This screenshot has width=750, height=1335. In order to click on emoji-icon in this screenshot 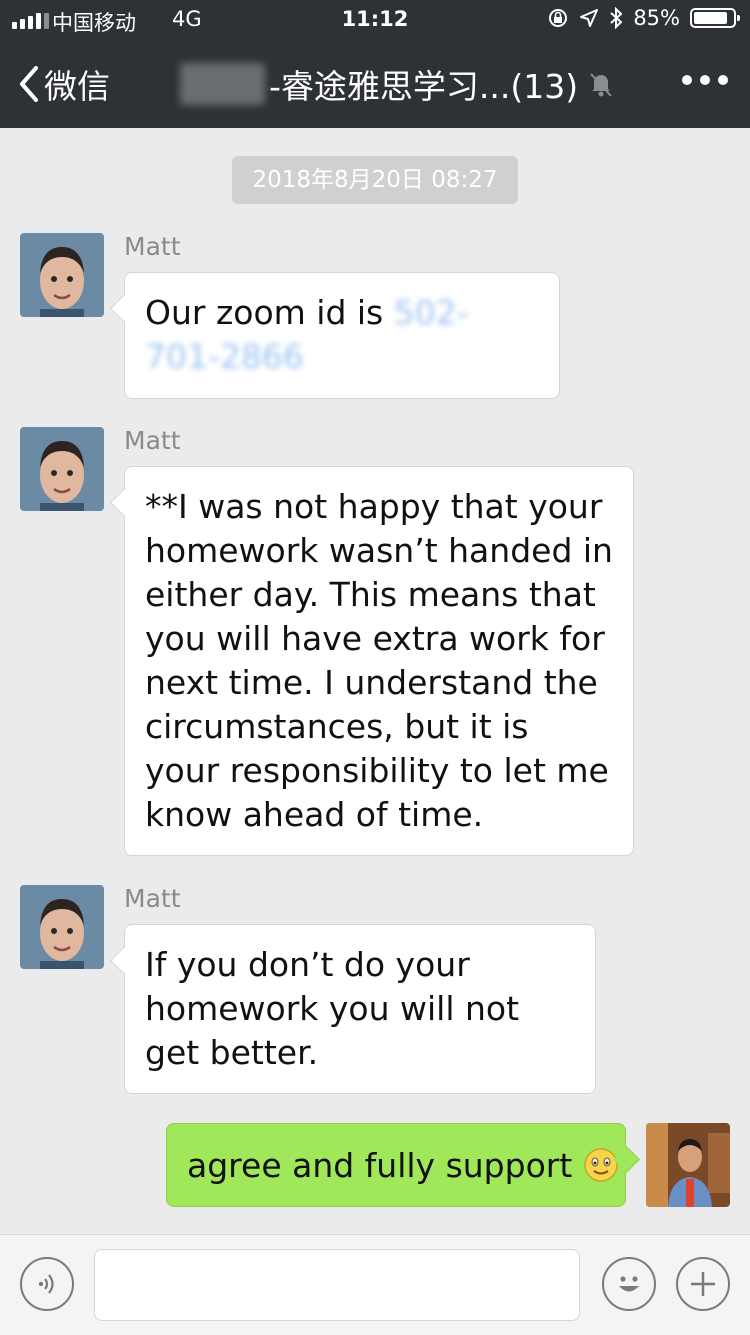, I will do `click(629, 1284)`.